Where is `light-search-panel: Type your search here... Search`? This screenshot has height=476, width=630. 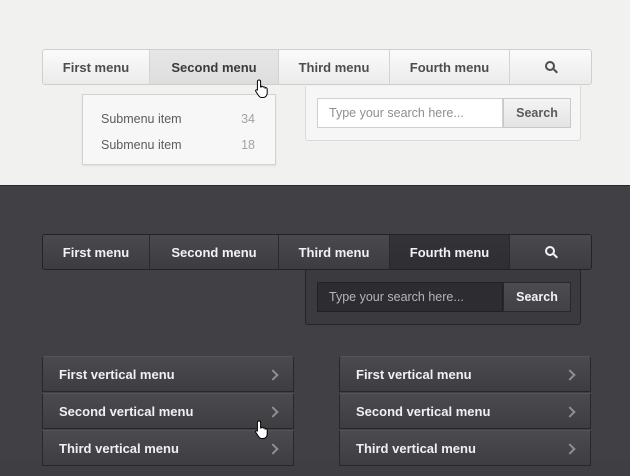
light-search-panel: Type your search here... Search is located at coordinates (443, 113).